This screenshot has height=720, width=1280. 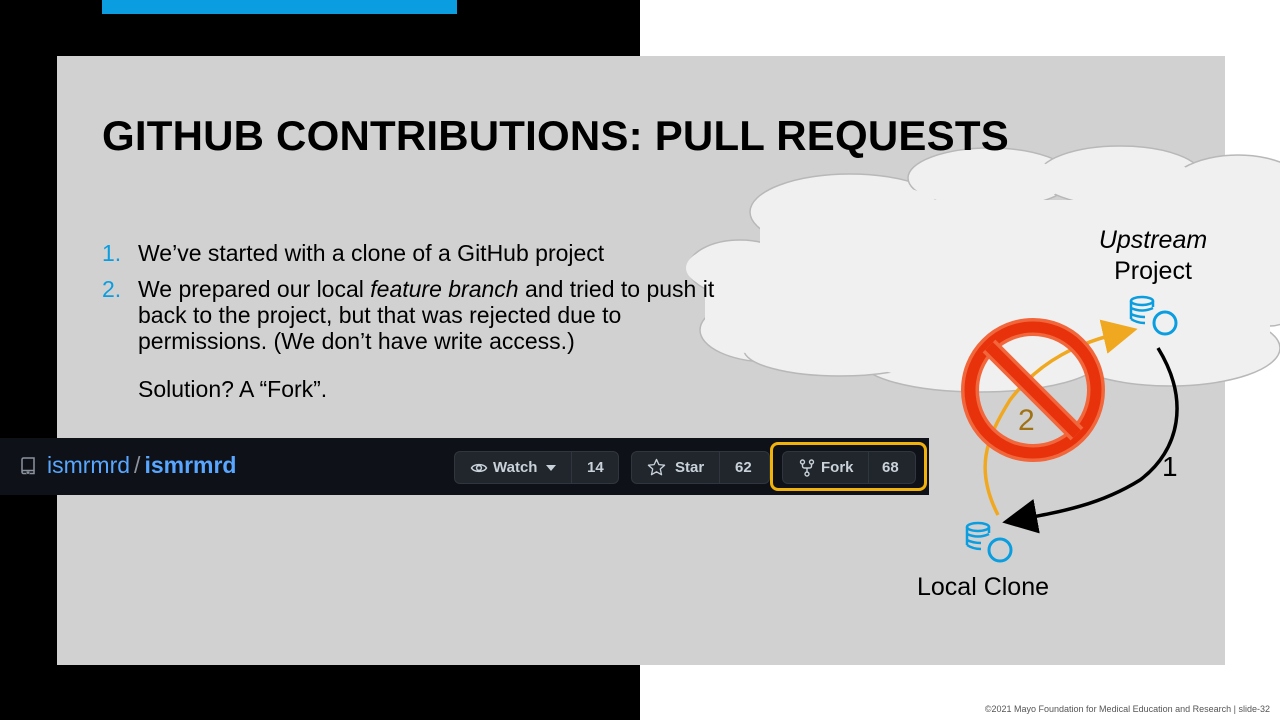 What do you see at coordinates (1153, 240) in the screenshot?
I see `upstream-label-line1: Upstream` at bounding box center [1153, 240].